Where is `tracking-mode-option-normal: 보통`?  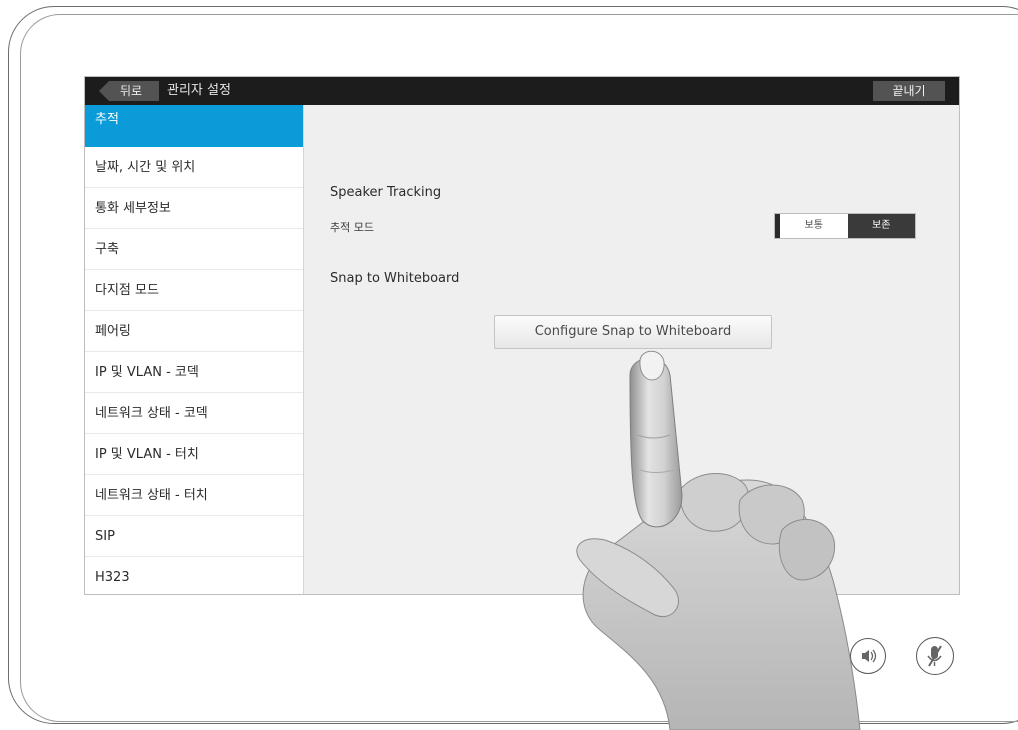 tracking-mode-option-normal: 보통 is located at coordinates (814, 226).